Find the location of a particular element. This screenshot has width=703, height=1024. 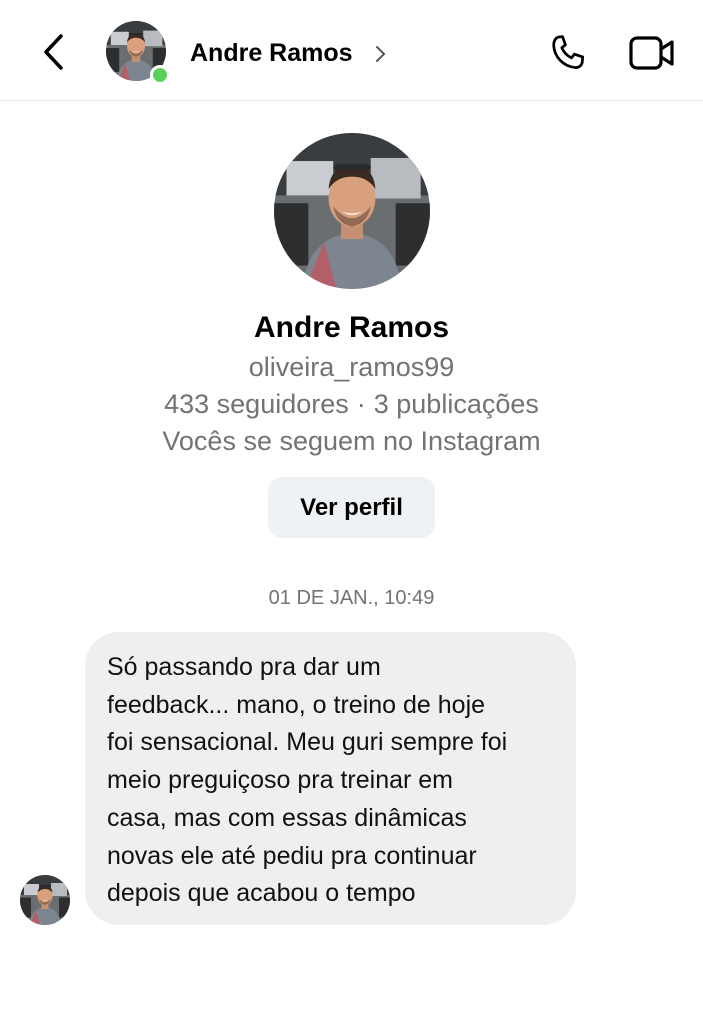

back-button is located at coordinates (54, 52).